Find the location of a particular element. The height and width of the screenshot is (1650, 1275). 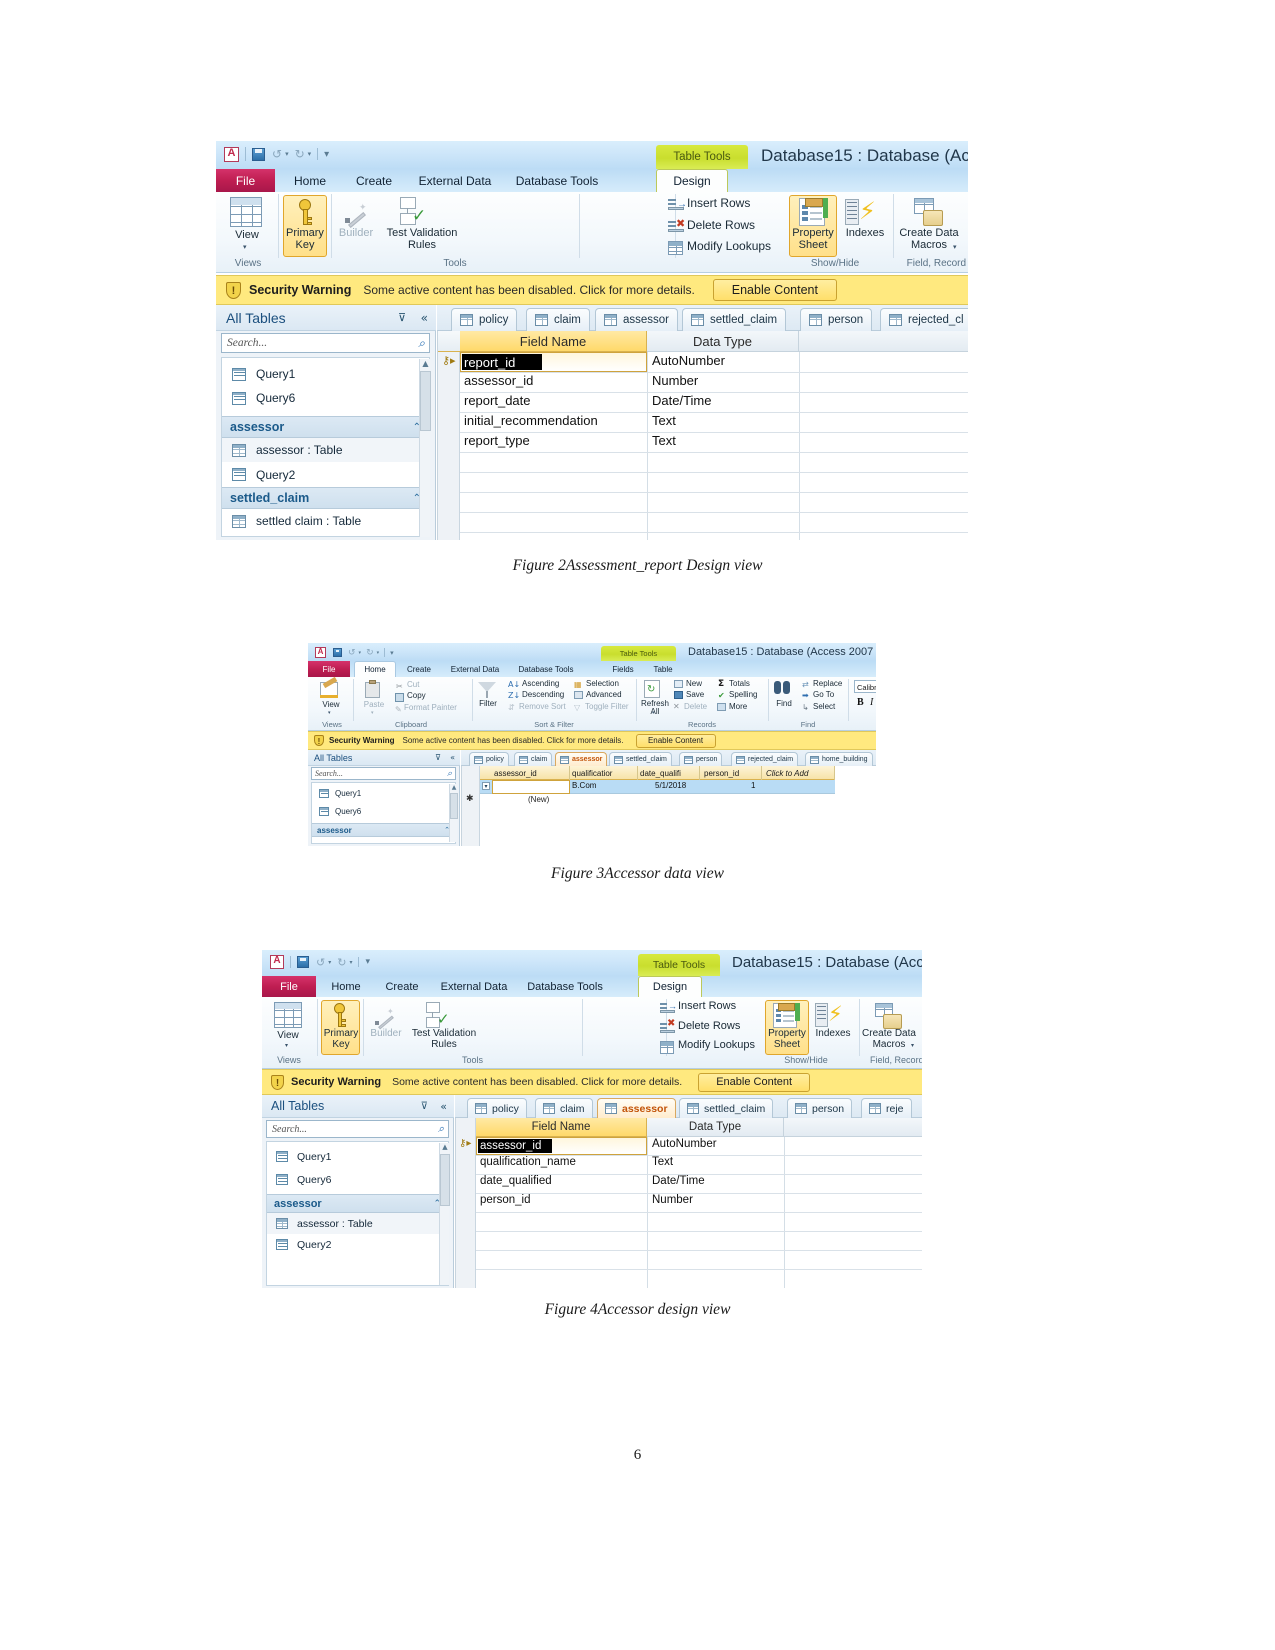

grid-cell-field-name: report_date is located at coordinates (497, 400).